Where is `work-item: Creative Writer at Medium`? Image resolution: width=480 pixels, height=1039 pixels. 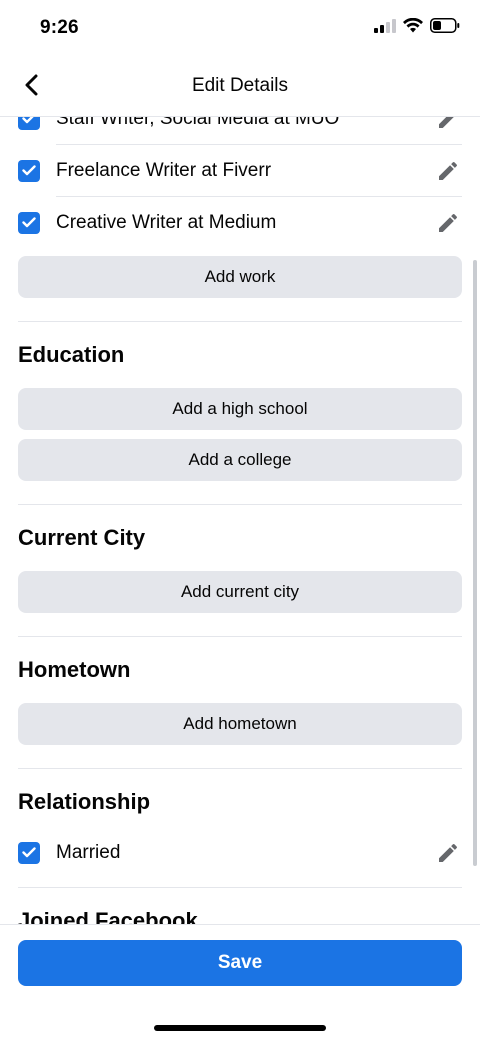 work-item: Creative Writer at Medium is located at coordinates (240, 222).